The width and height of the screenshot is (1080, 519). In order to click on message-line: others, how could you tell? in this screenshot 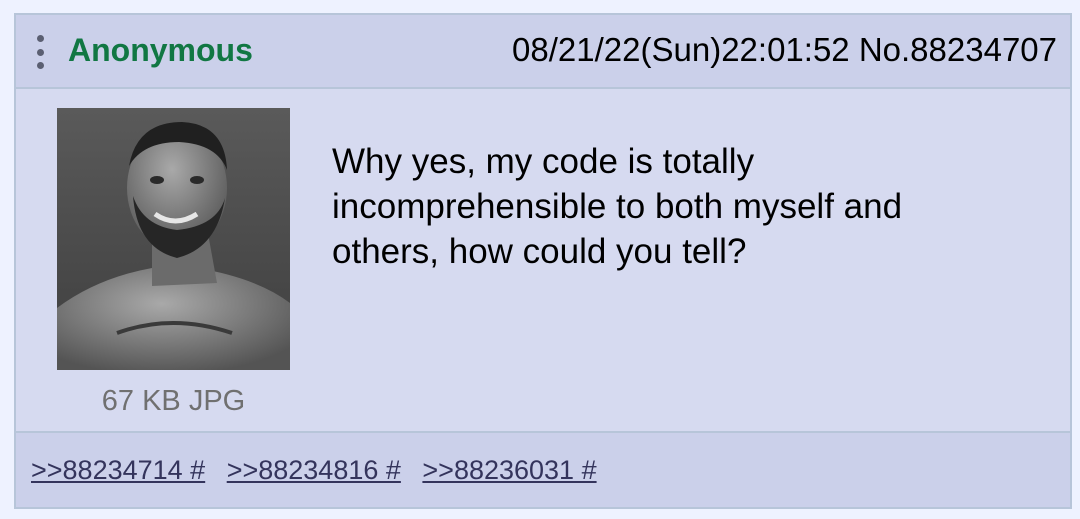, I will do `click(539, 251)`.